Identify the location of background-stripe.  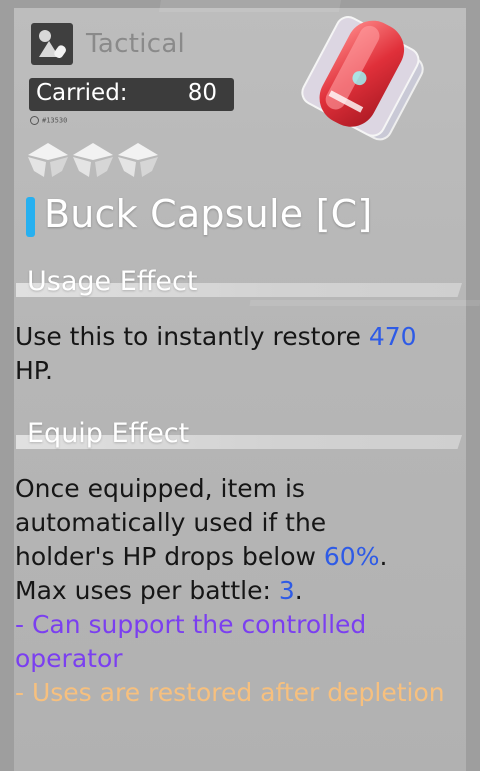
(250, 6).